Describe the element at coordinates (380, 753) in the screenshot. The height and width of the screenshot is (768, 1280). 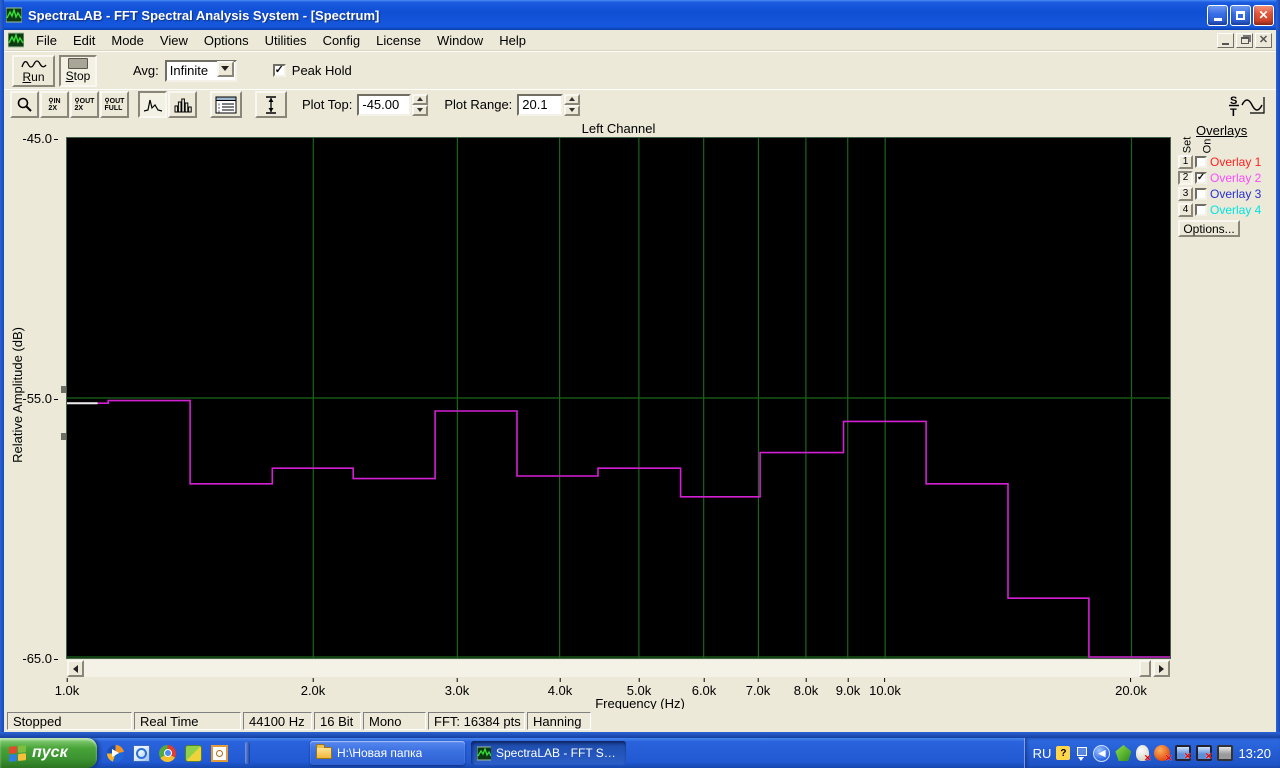
I see `task-label: H:\Новая папка` at that location.